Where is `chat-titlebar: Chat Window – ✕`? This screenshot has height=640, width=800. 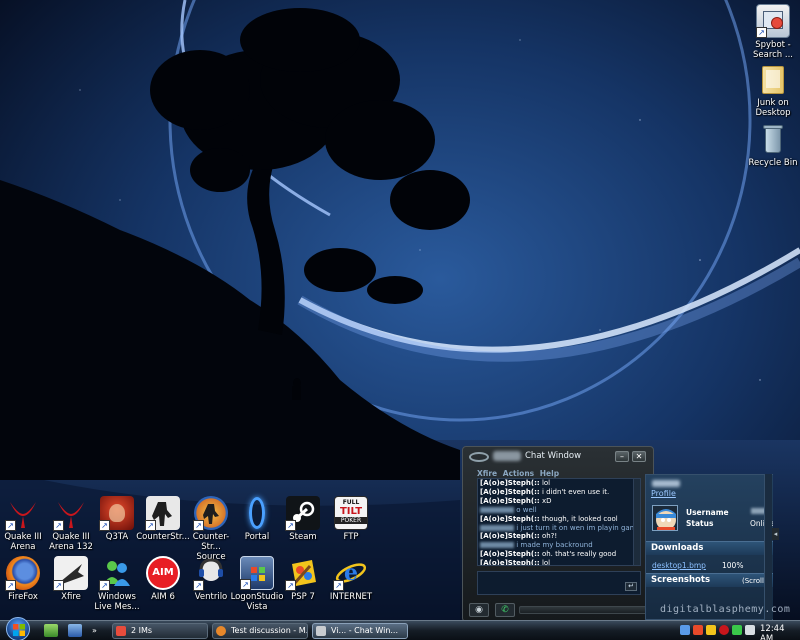
chat-titlebar: Chat Window – ✕ is located at coordinates (558, 457).